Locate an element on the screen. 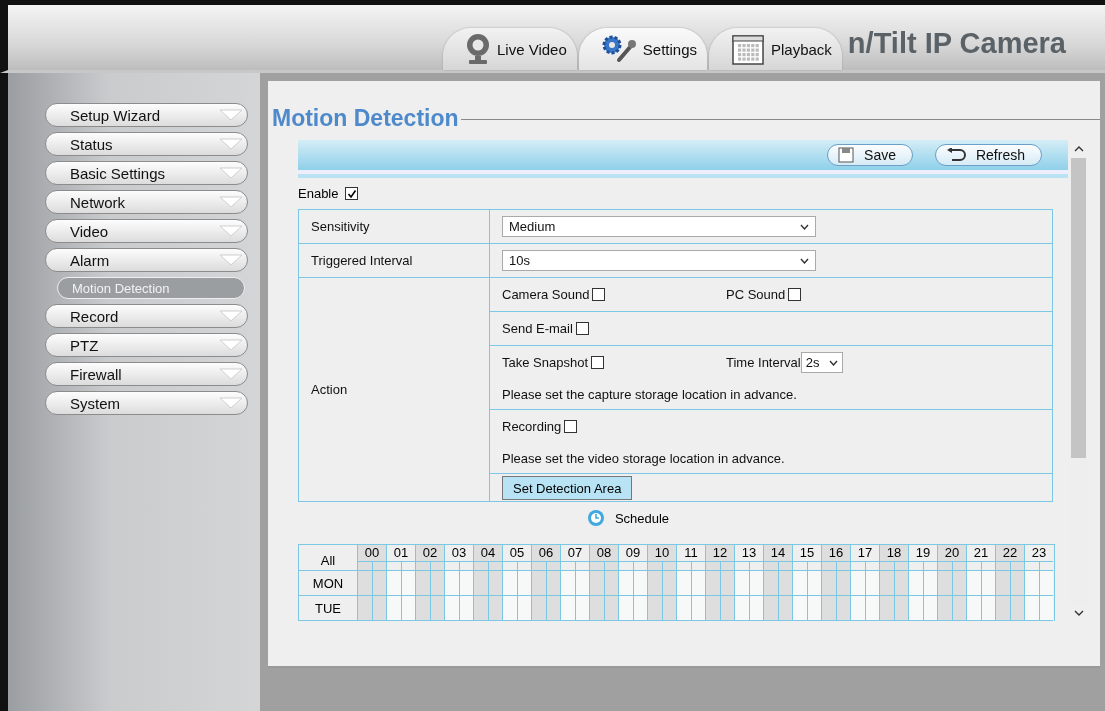 This screenshot has height=711, width=1105. menu-item: Video is located at coordinates (146, 231).